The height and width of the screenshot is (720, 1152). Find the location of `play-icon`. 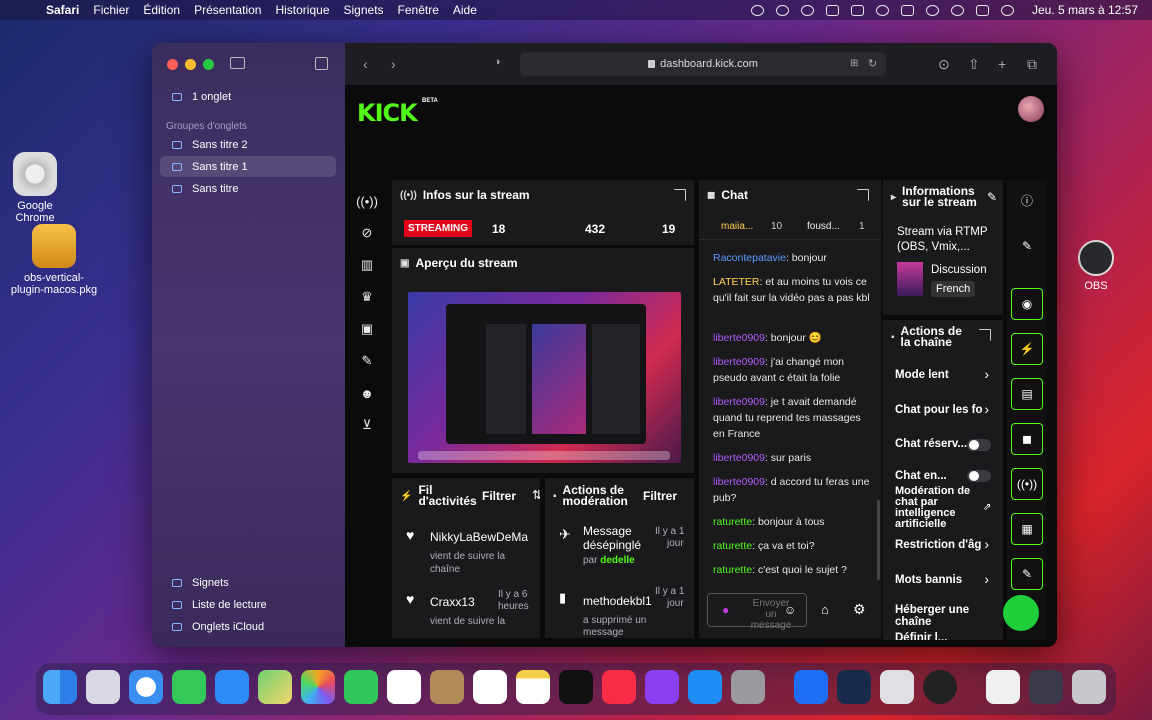

play-icon is located at coordinates (782, 10).